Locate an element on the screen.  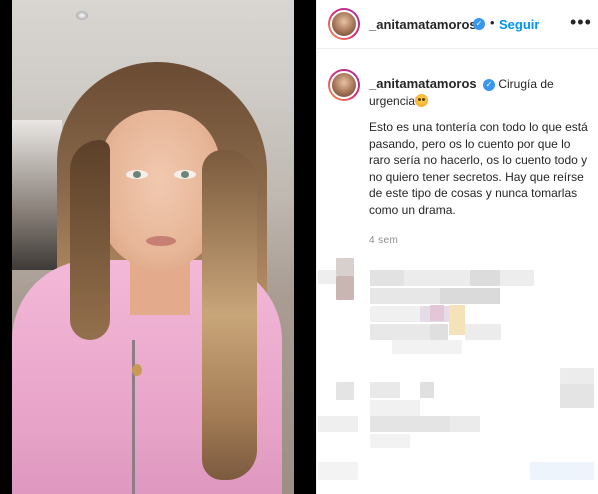
follow-button: Seguir is located at coordinates (519, 24).